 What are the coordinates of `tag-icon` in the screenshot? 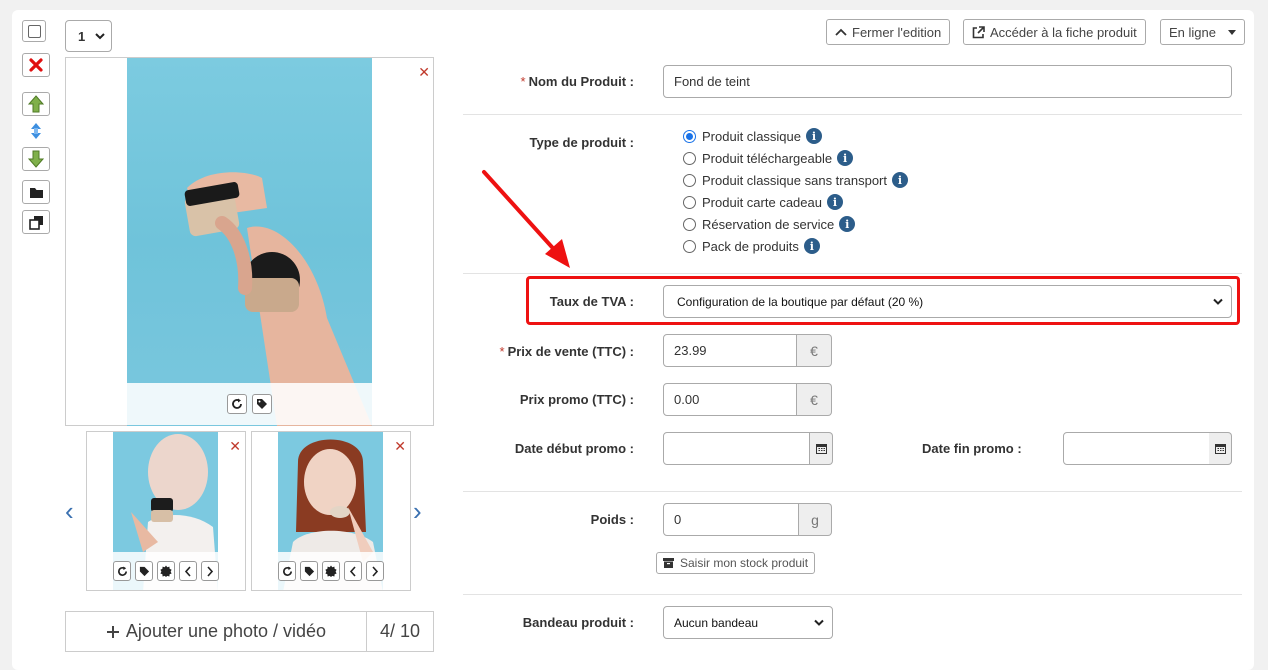 It's located at (262, 404).